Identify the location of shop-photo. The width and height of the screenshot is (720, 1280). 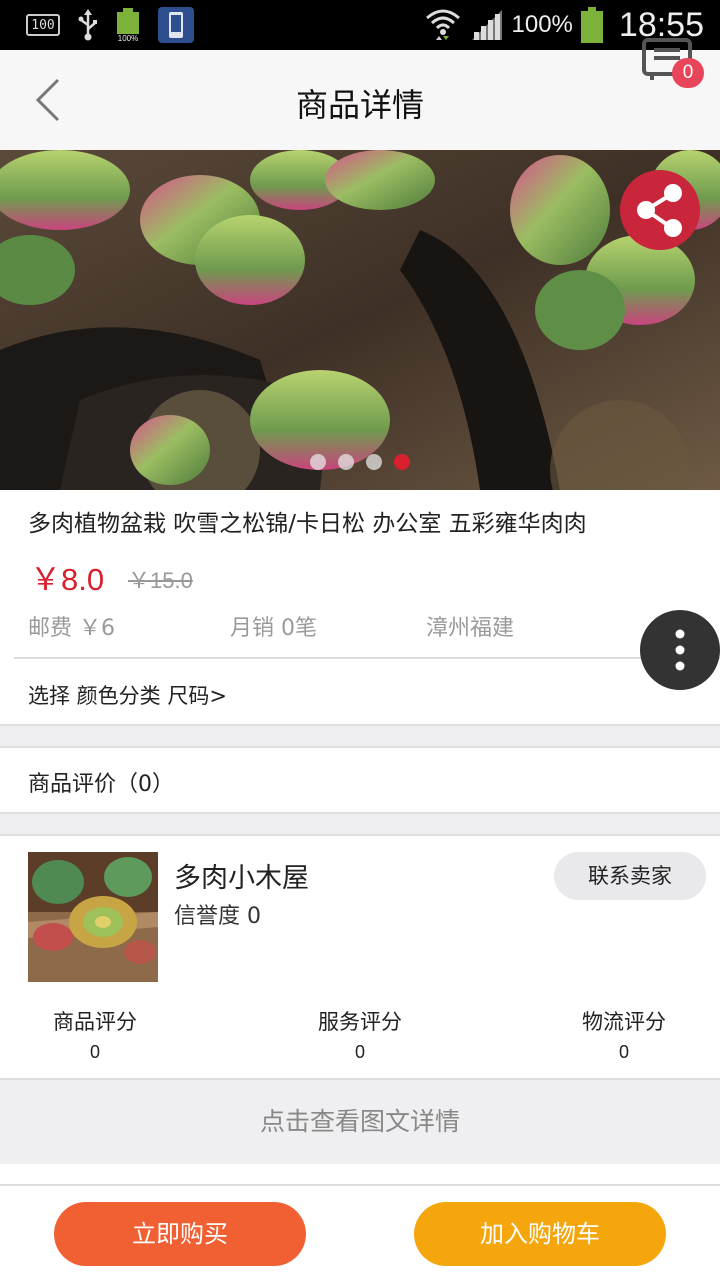
(93, 917).